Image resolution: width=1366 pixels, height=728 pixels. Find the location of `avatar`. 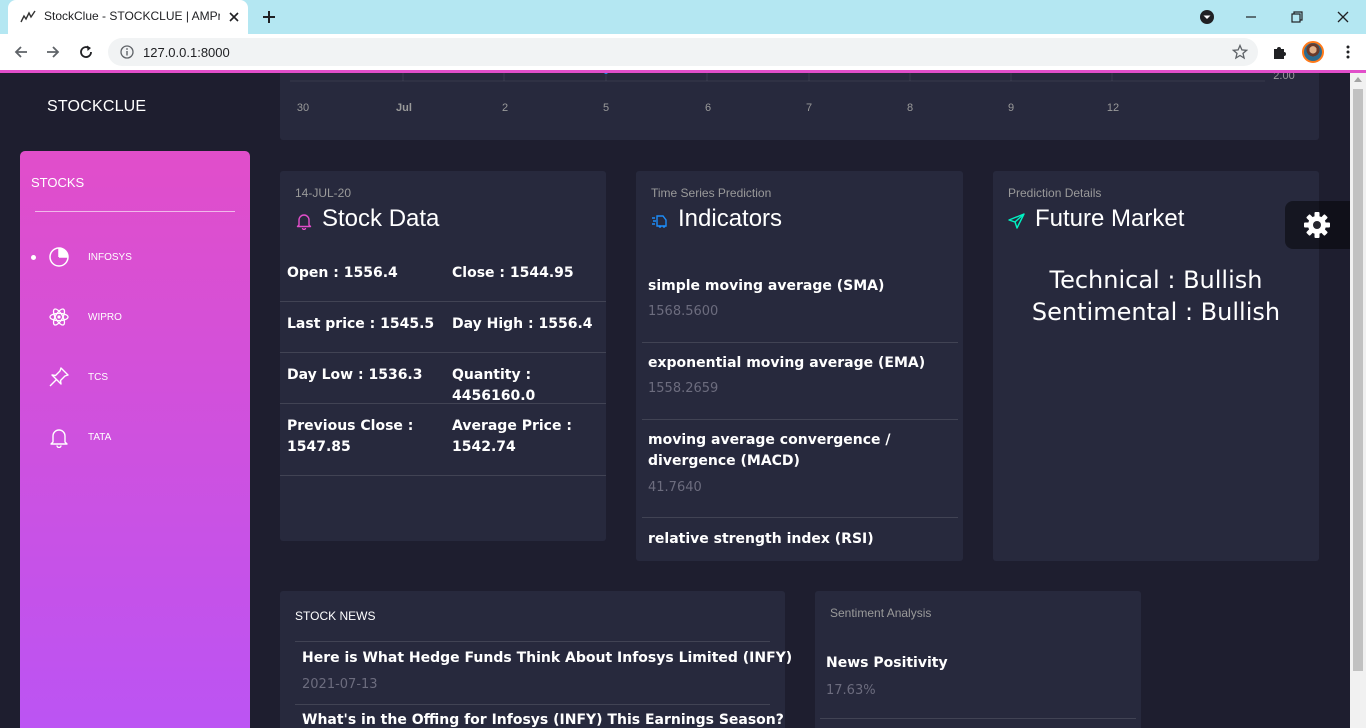

avatar is located at coordinates (1313, 52).